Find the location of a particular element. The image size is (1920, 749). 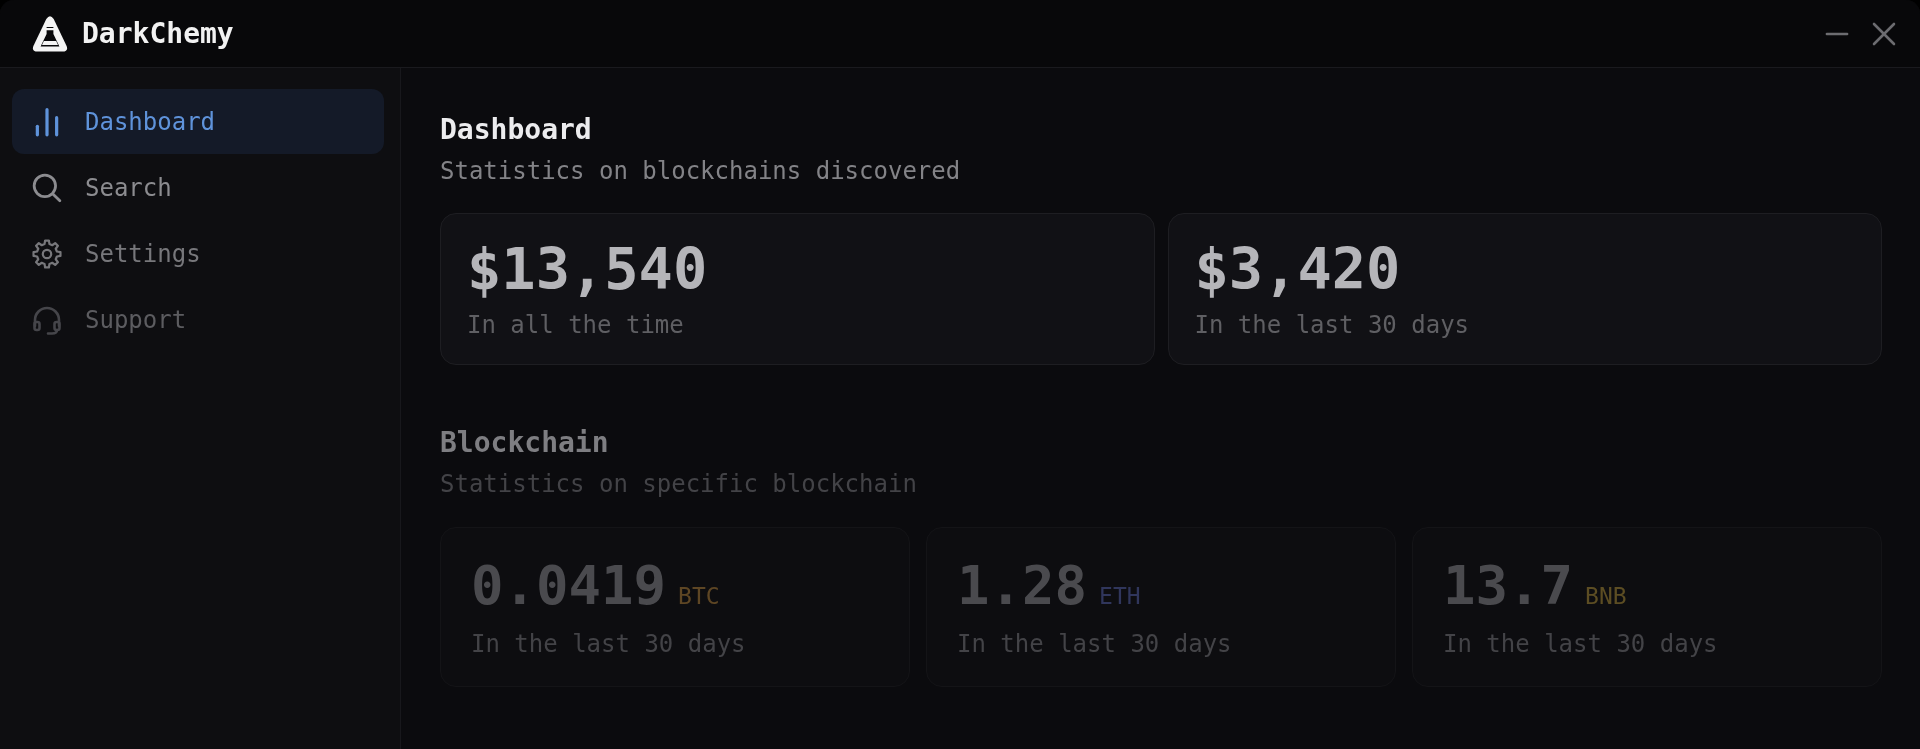

stat-value: 0.0419 is located at coordinates (569, 586).